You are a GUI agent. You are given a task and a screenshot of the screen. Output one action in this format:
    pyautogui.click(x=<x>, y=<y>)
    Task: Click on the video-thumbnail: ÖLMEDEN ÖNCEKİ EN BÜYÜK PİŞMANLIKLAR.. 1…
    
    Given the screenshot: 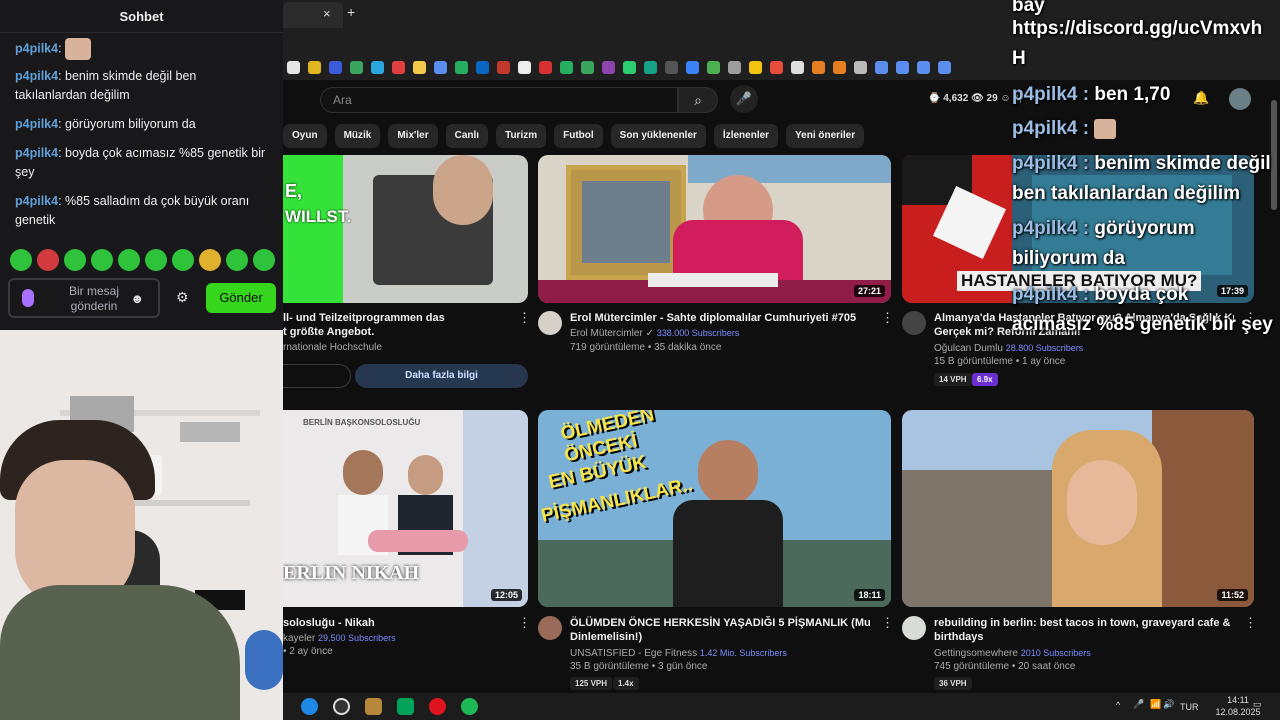 What is the action you would take?
    pyautogui.click(x=714, y=508)
    